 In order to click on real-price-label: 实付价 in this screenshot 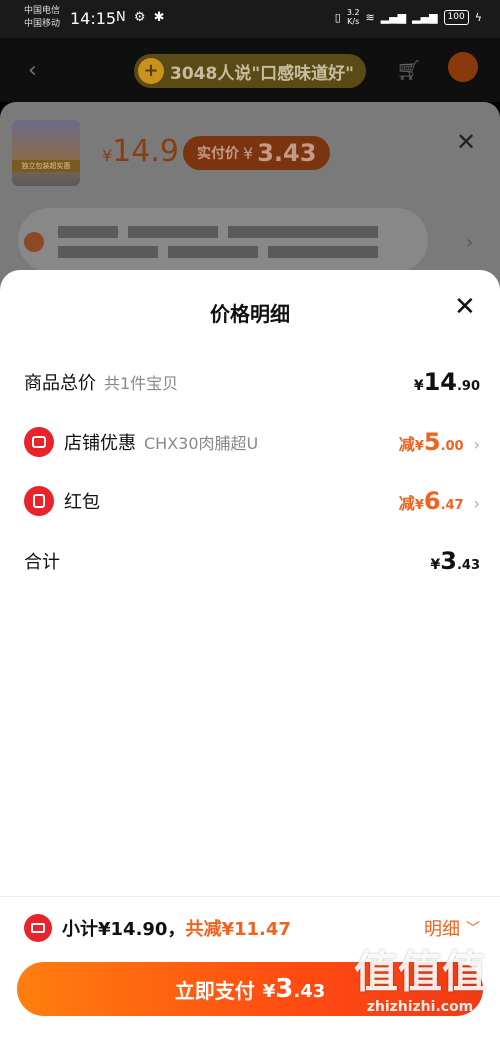, I will do `click(218, 154)`.